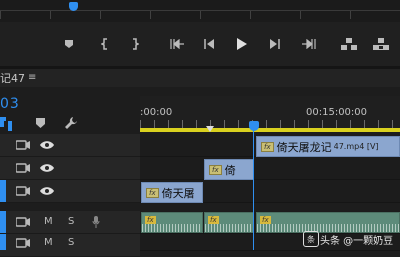  I want to click on track-target-a2, so click(3, 242).